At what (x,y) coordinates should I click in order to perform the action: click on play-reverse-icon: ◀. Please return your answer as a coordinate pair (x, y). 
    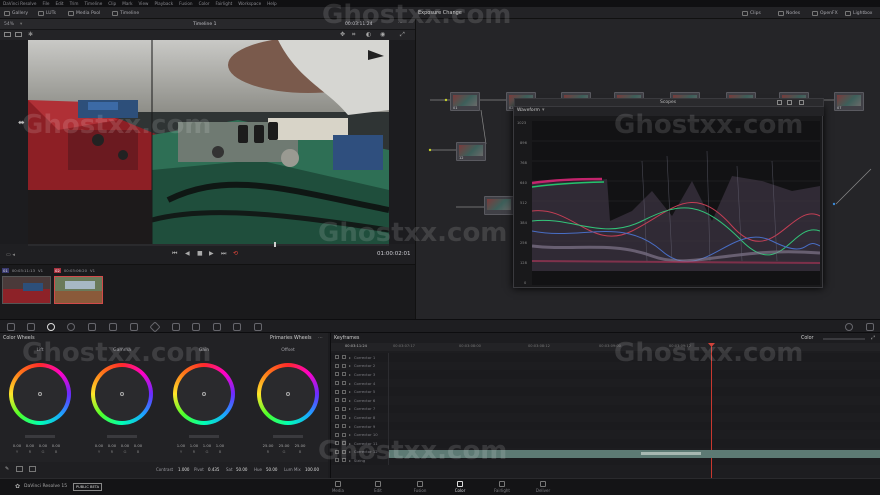
    Looking at the image, I should click on (187, 253).